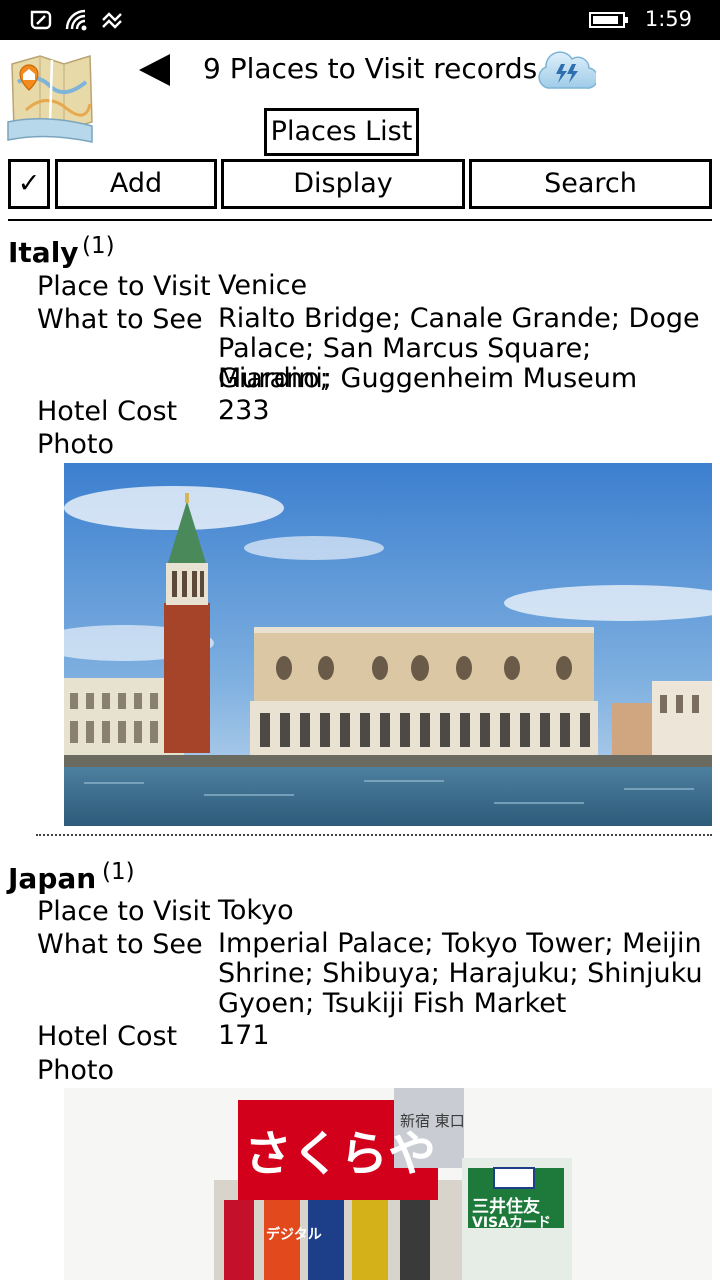 The image size is (720, 1280). Describe the element at coordinates (360, 20) in the screenshot. I see `status-bar: 1:59` at that location.